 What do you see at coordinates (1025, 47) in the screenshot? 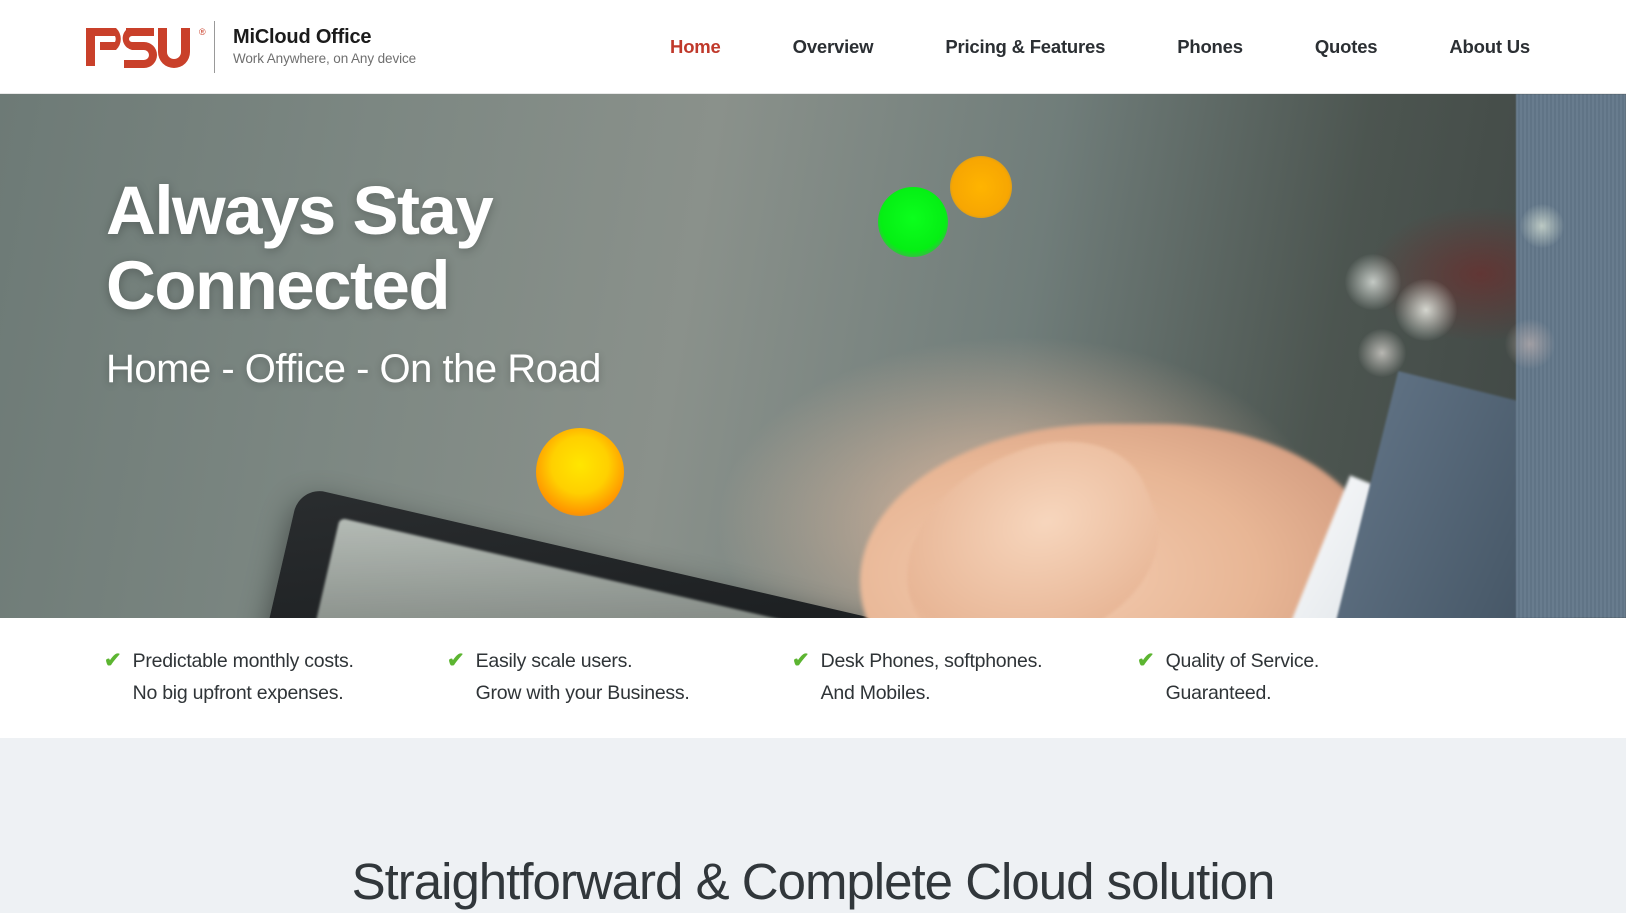
I see `nav-item-pricing-features: Pricing & Features` at bounding box center [1025, 47].